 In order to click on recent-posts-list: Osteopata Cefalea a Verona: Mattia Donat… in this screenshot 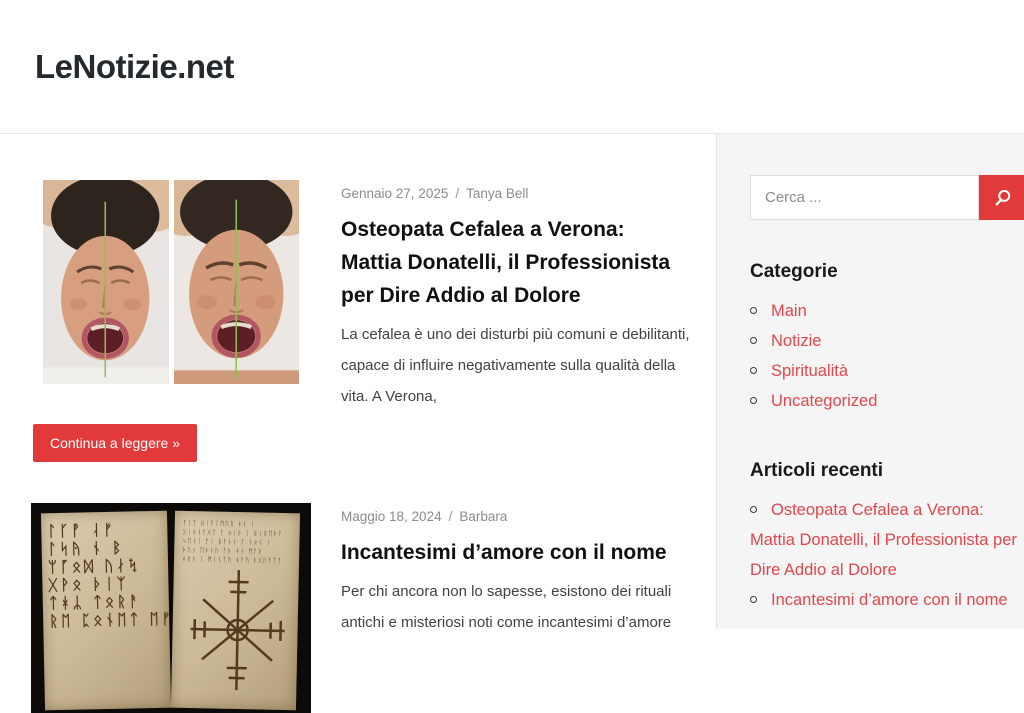, I will do `click(887, 555)`.